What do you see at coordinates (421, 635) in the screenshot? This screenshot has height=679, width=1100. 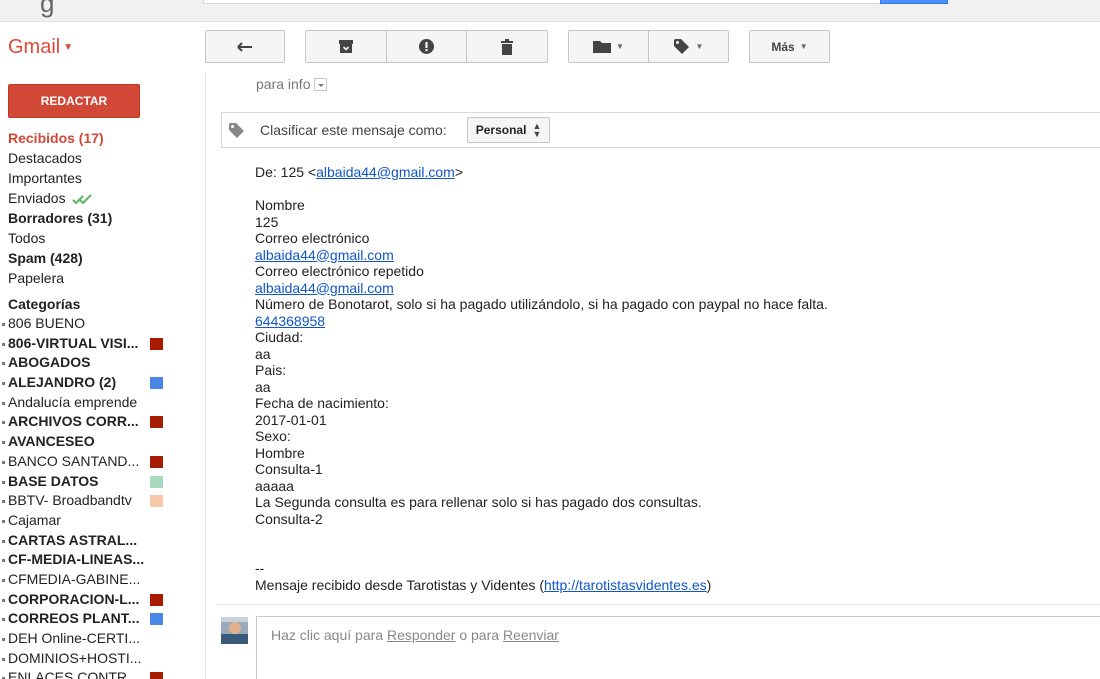 I see `reply-link: Responder` at bounding box center [421, 635].